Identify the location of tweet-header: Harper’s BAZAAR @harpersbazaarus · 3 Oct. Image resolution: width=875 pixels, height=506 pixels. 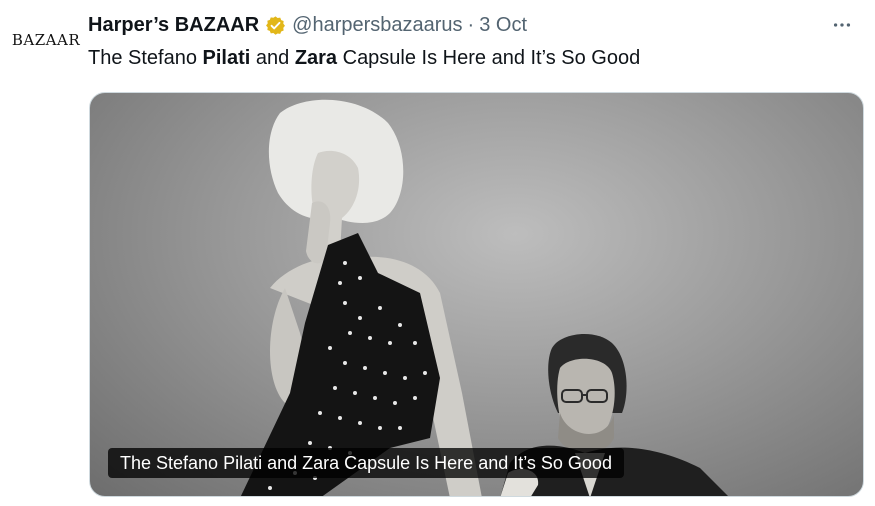
(475, 25).